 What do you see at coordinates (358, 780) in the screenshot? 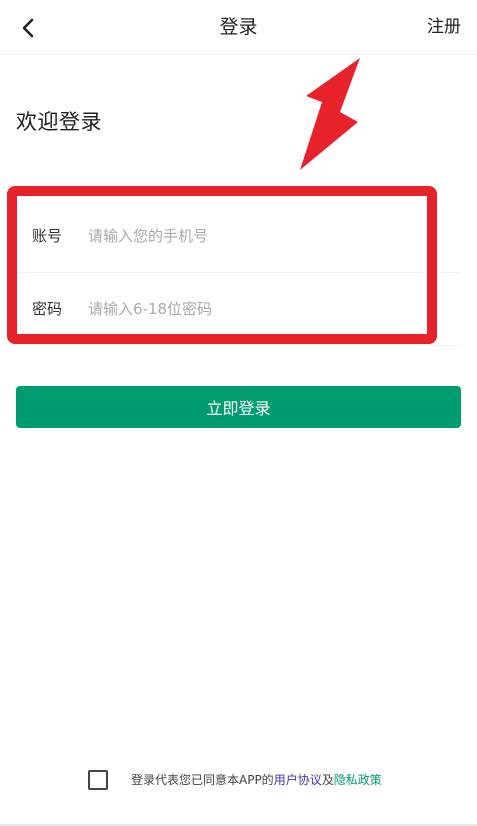
I see `privacy-policy-link: 隐私政策` at bounding box center [358, 780].